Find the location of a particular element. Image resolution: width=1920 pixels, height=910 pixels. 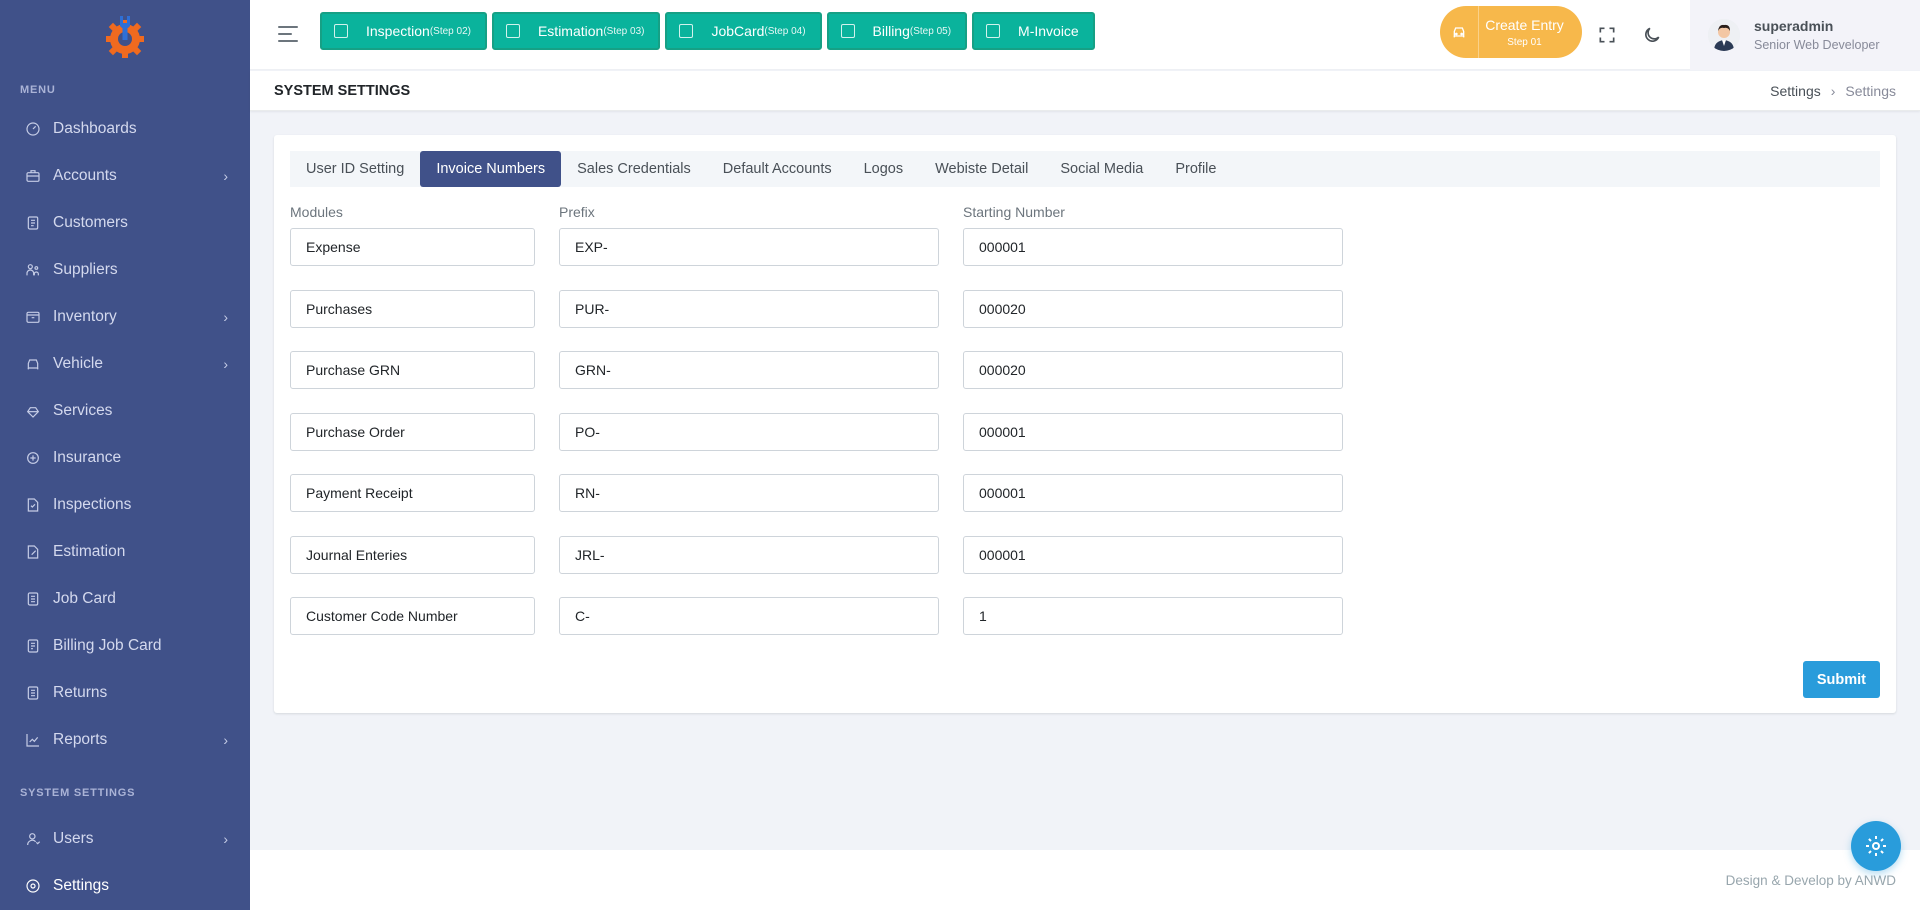

user-role: Senior Web Developer is located at coordinates (1817, 45).